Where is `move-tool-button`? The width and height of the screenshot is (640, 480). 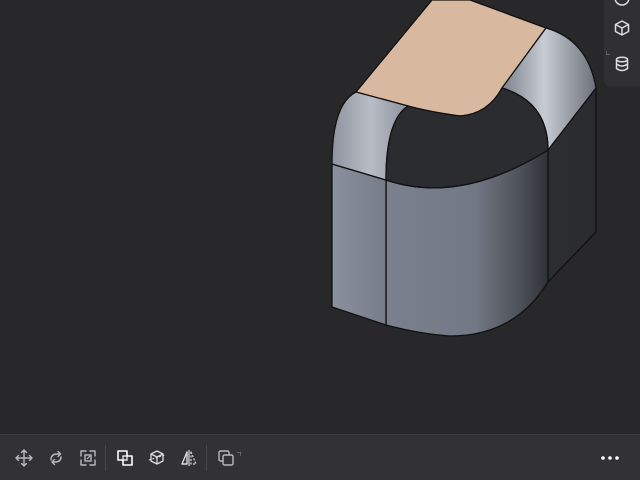 move-tool-button is located at coordinates (24, 458).